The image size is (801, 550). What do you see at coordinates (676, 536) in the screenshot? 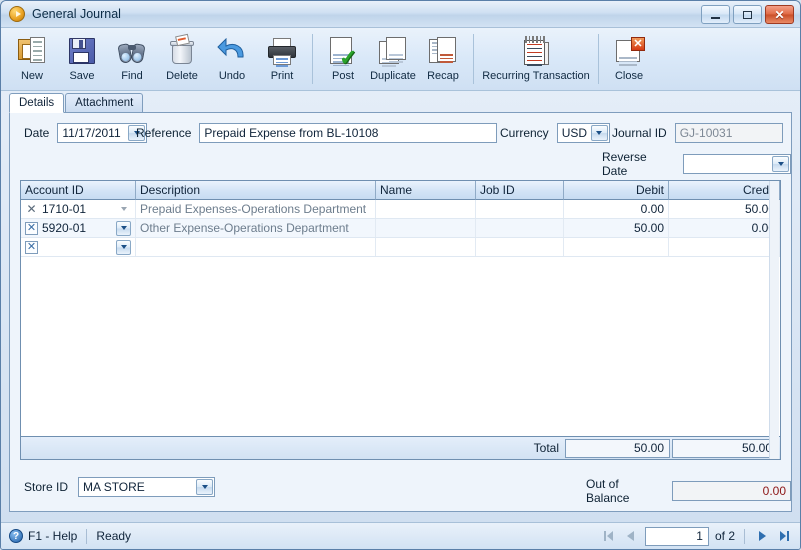
I see `page-number-input: 1` at bounding box center [676, 536].